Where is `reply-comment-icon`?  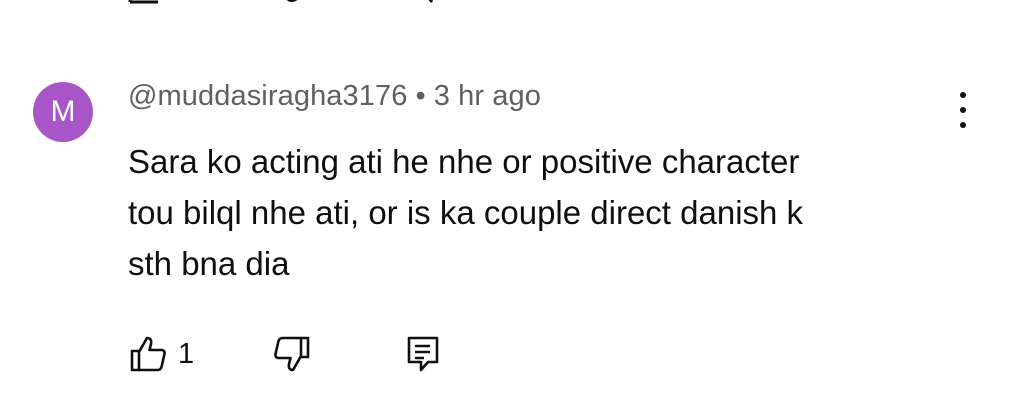 reply-comment-icon is located at coordinates (423, 354).